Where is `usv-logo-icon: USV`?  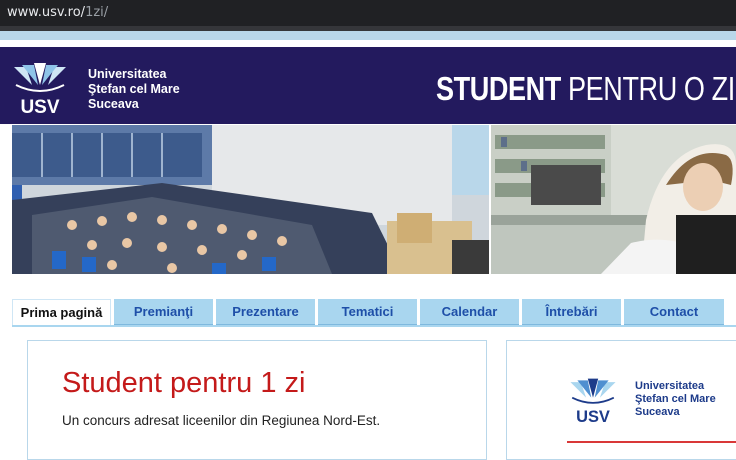 usv-logo-icon: USV is located at coordinates (40, 90).